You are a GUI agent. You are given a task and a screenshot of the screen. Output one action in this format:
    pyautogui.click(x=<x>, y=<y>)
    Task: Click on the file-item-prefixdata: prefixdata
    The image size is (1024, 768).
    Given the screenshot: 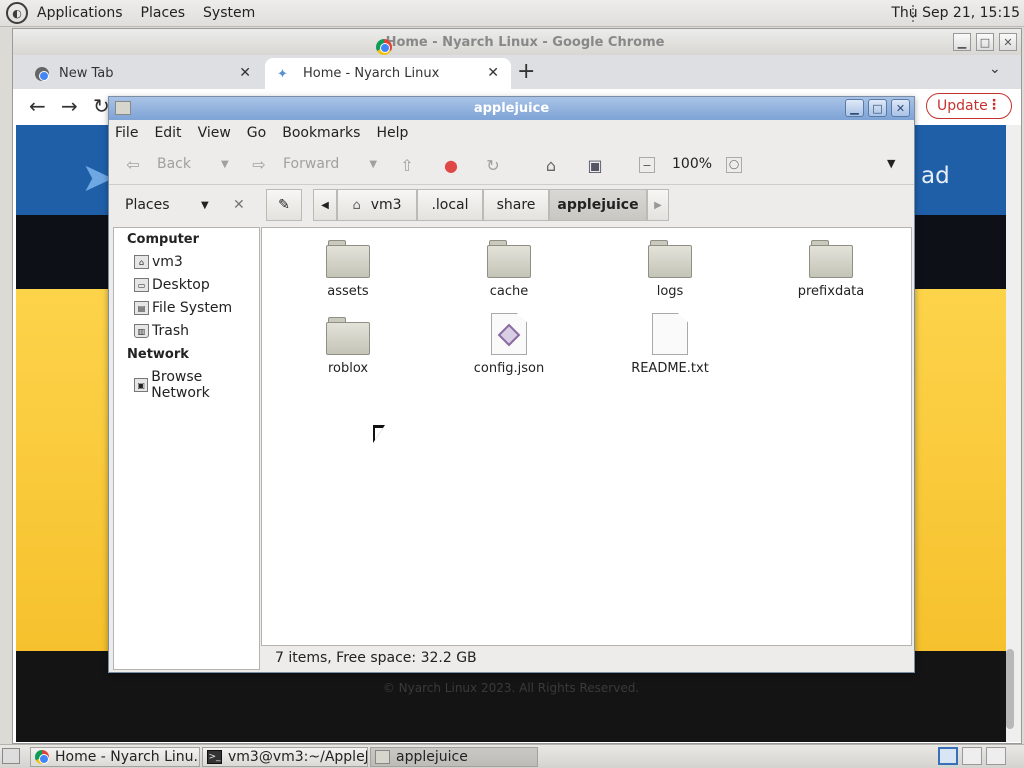 What is the action you would take?
    pyautogui.click(x=831, y=268)
    